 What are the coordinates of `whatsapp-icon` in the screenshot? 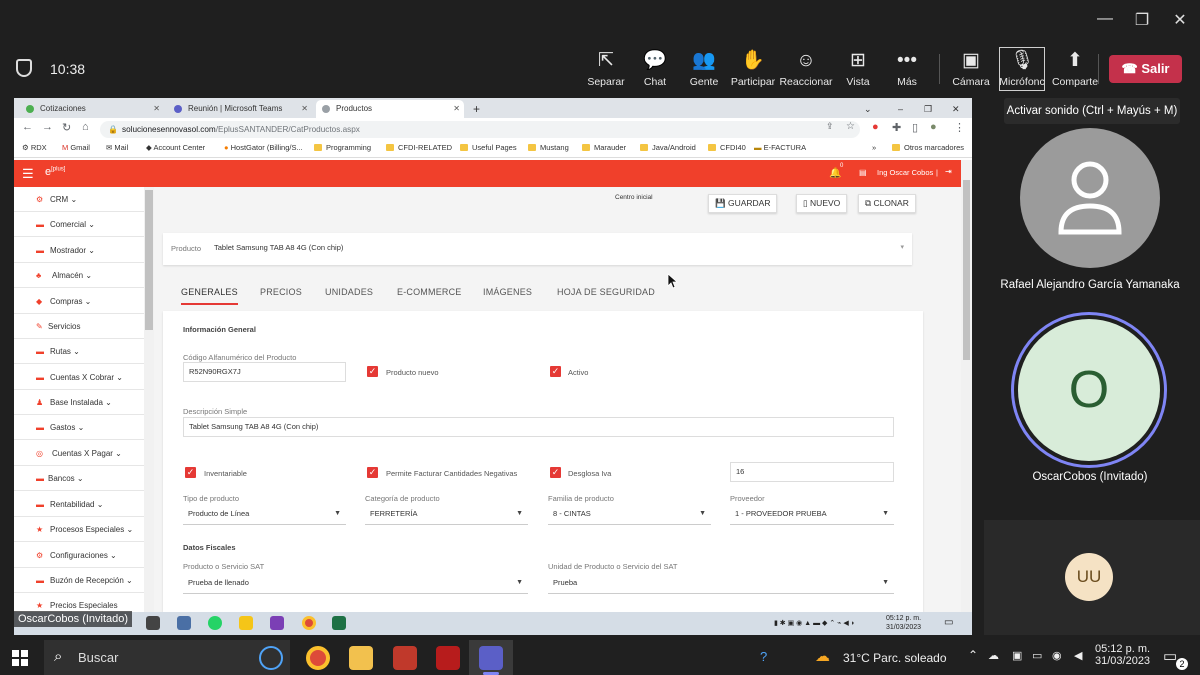 It's located at (215, 623).